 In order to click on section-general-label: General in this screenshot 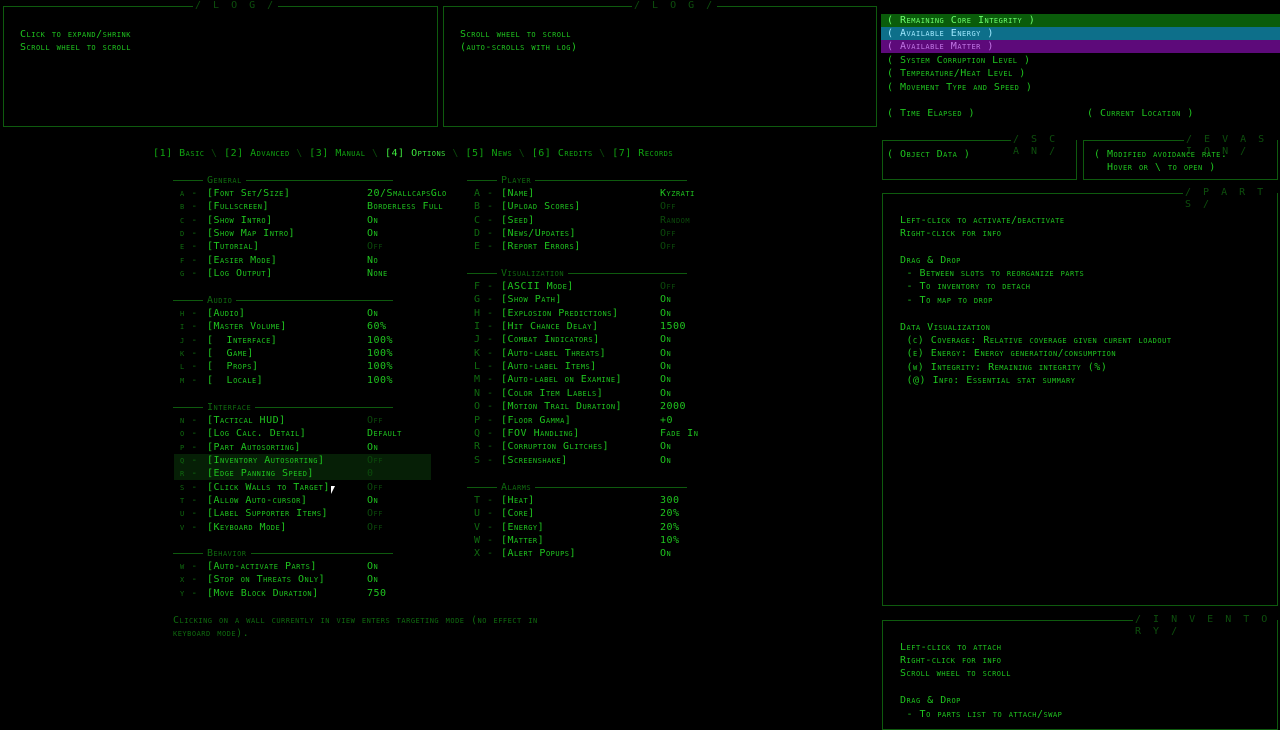, I will do `click(224, 180)`.